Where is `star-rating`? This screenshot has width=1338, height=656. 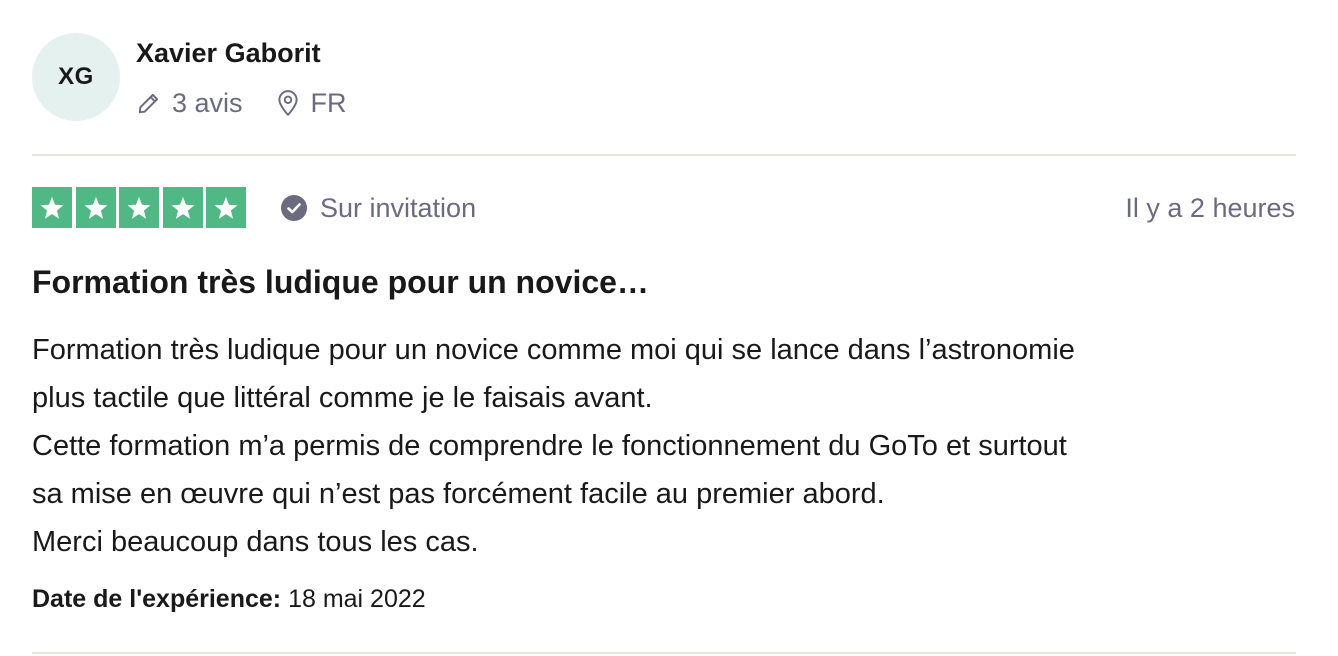 star-rating is located at coordinates (139, 207).